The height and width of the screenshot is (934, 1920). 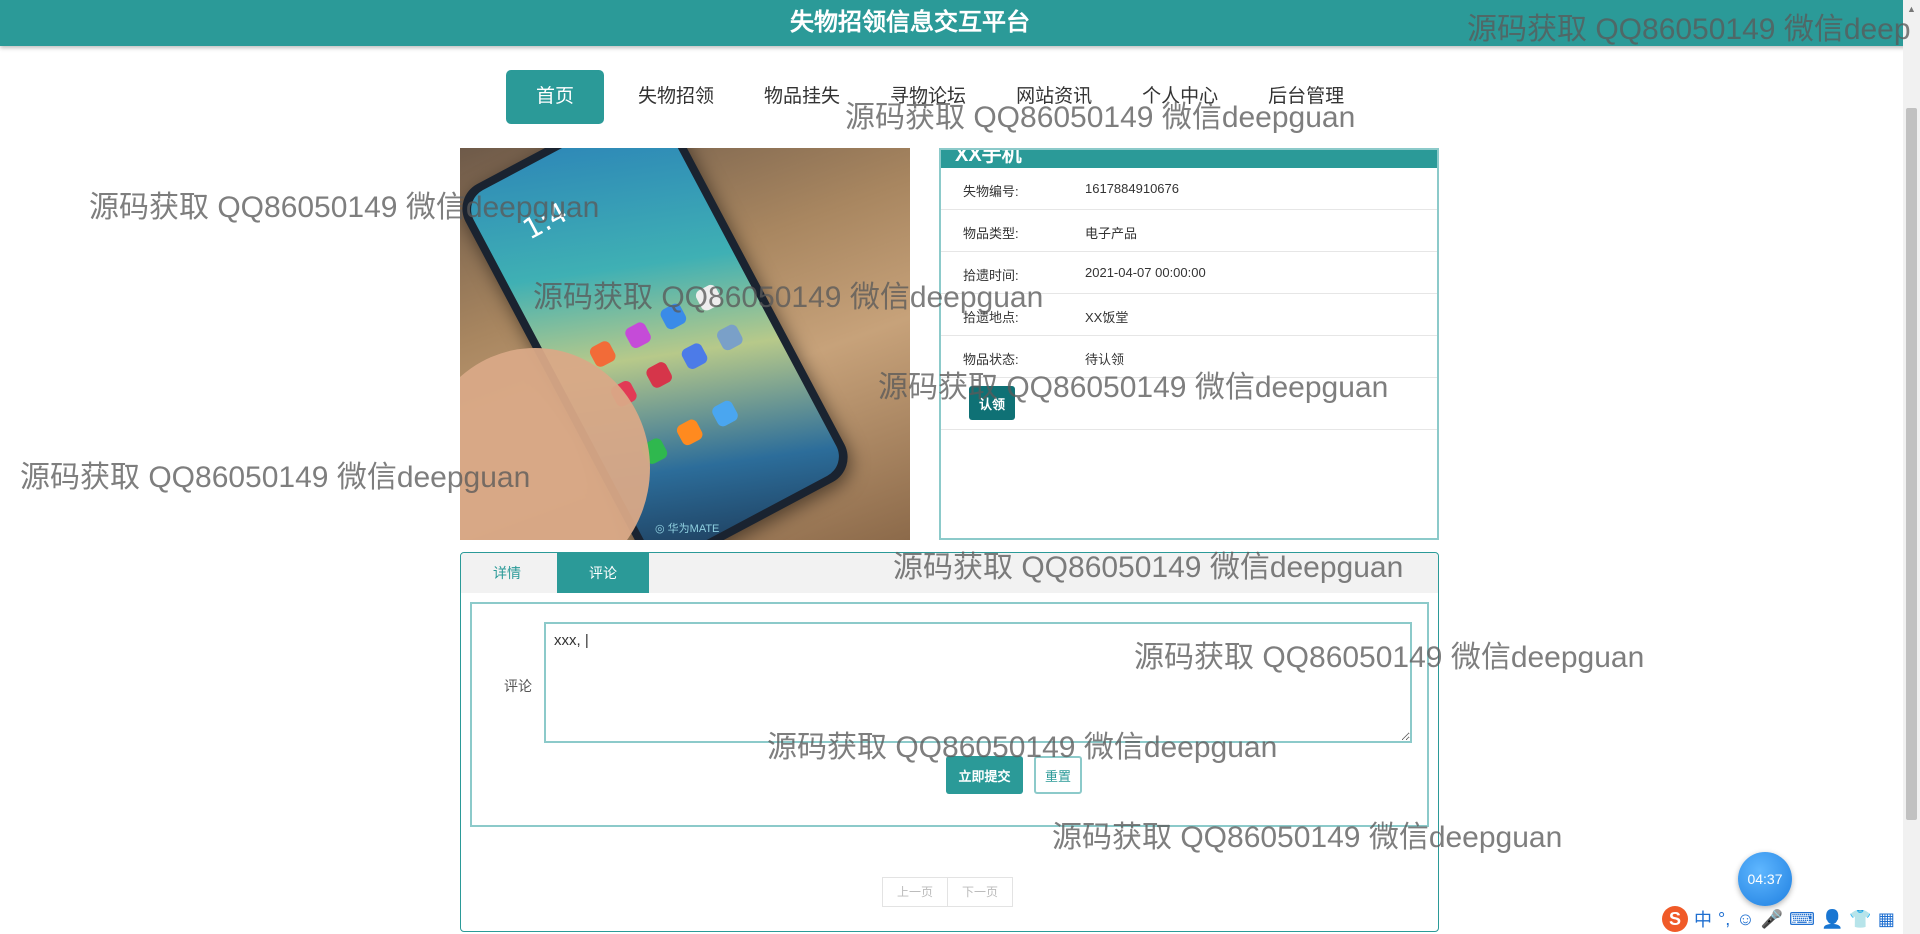 What do you see at coordinates (1105, 359) in the screenshot?
I see `info-value: 待认领` at bounding box center [1105, 359].